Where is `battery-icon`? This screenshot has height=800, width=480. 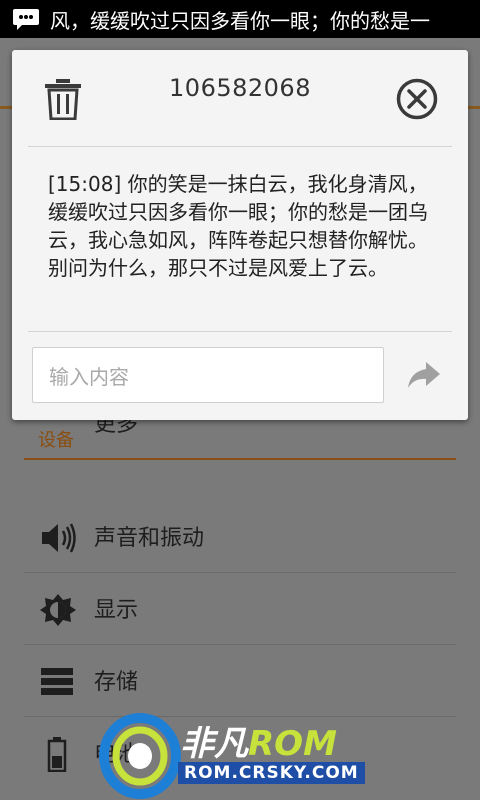 battery-icon is located at coordinates (57, 754).